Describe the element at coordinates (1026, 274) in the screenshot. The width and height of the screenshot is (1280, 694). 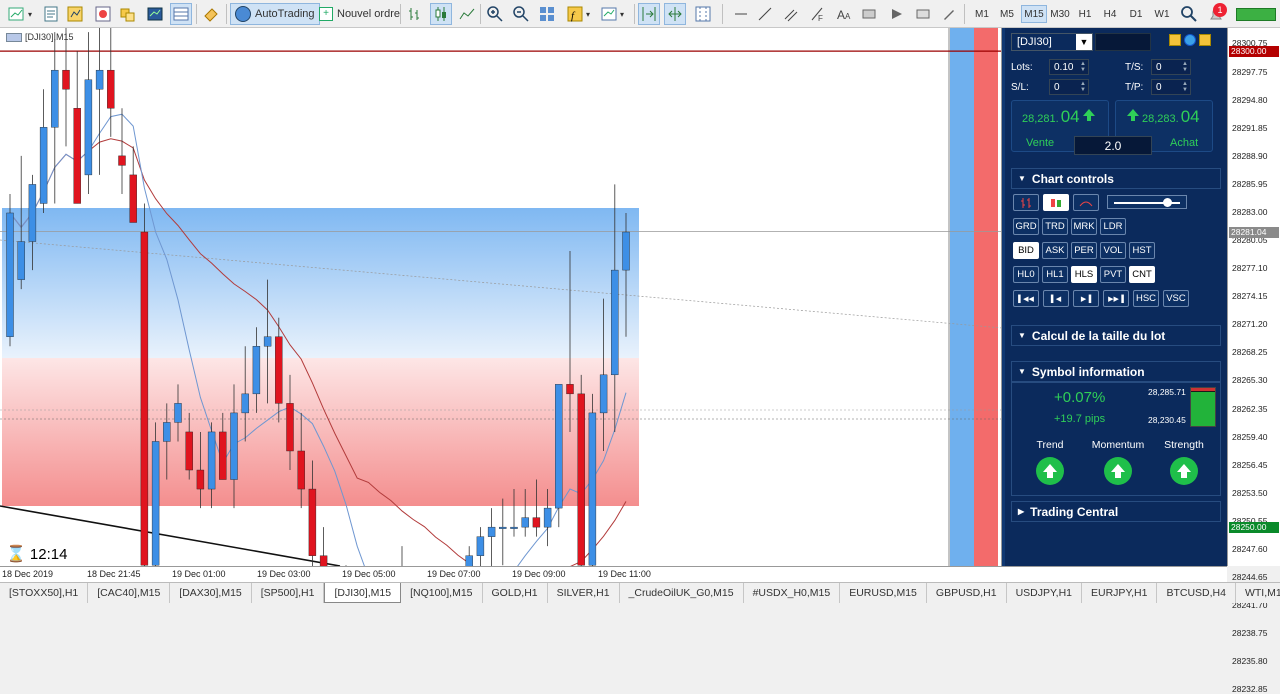
I see `chart-control-hl0-button: HL0` at that location.